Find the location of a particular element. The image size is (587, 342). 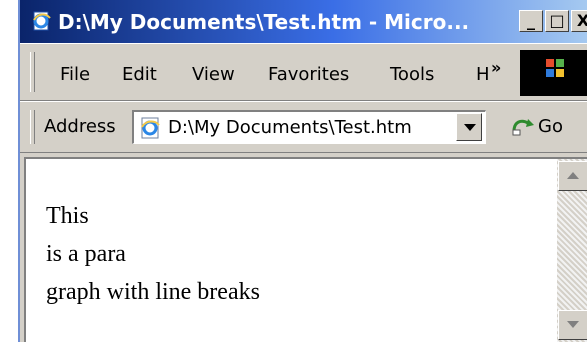

maximize-button: □ is located at coordinates (557, 21).